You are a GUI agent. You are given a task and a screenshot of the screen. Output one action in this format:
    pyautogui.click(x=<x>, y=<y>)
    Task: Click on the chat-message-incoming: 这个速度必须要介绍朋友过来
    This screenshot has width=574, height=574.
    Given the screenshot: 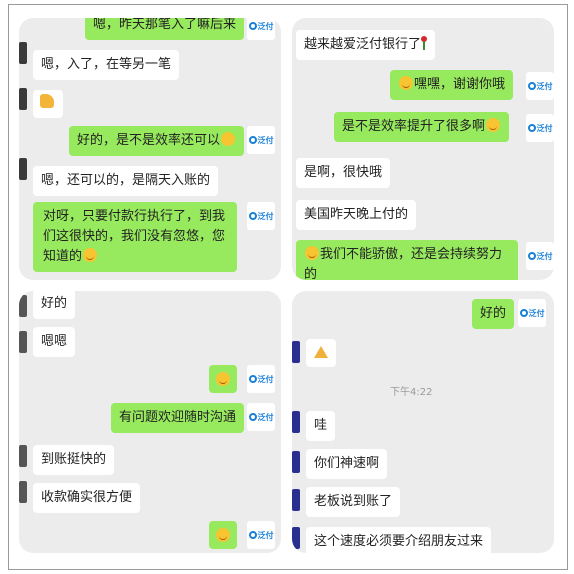 What is the action you would take?
    pyautogui.click(x=399, y=540)
    